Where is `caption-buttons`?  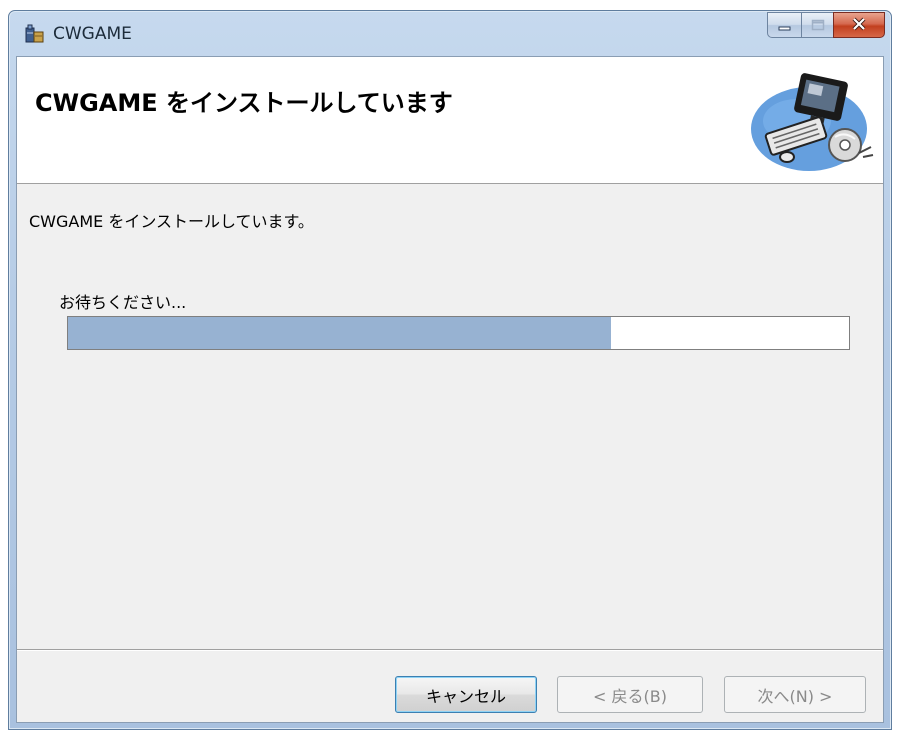
caption-buttons is located at coordinates (826, 26).